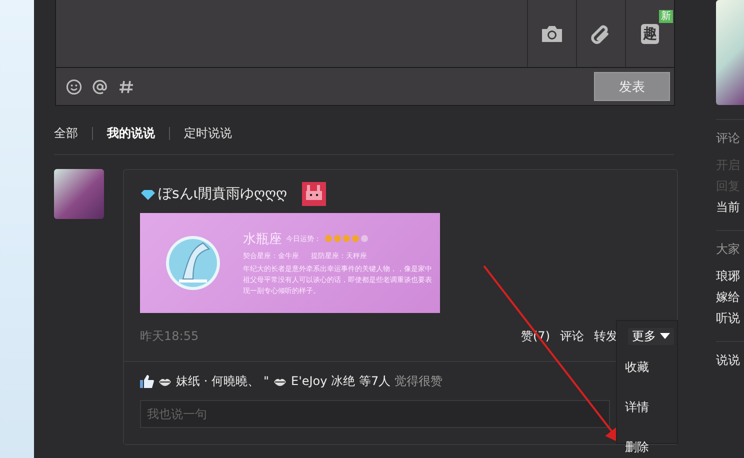 Image resolution: width=744 pixels, height=458 pixels. I want to click on sidebar-link: 说说, so click(730, 360).